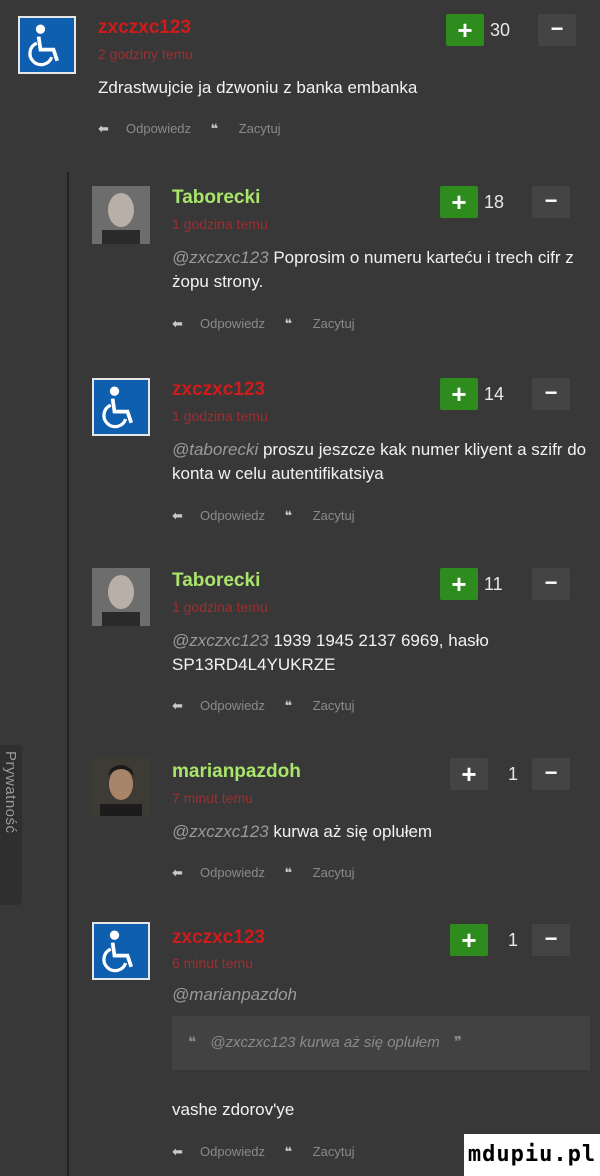 Image resolution: width=600 pixels, height=1176 pixels. Describe the element at coordinates (457, 1042) in the screenshot. I see `quote-close-icon: ❞` at that location.